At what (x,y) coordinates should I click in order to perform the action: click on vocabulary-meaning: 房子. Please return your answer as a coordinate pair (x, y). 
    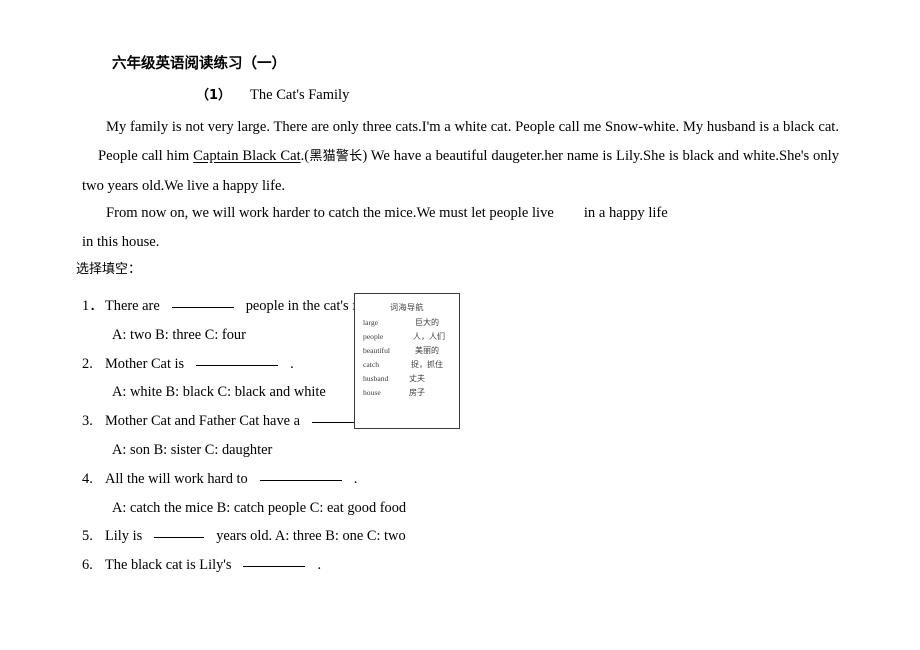
    Looking at the image, I should click on (417, 392).